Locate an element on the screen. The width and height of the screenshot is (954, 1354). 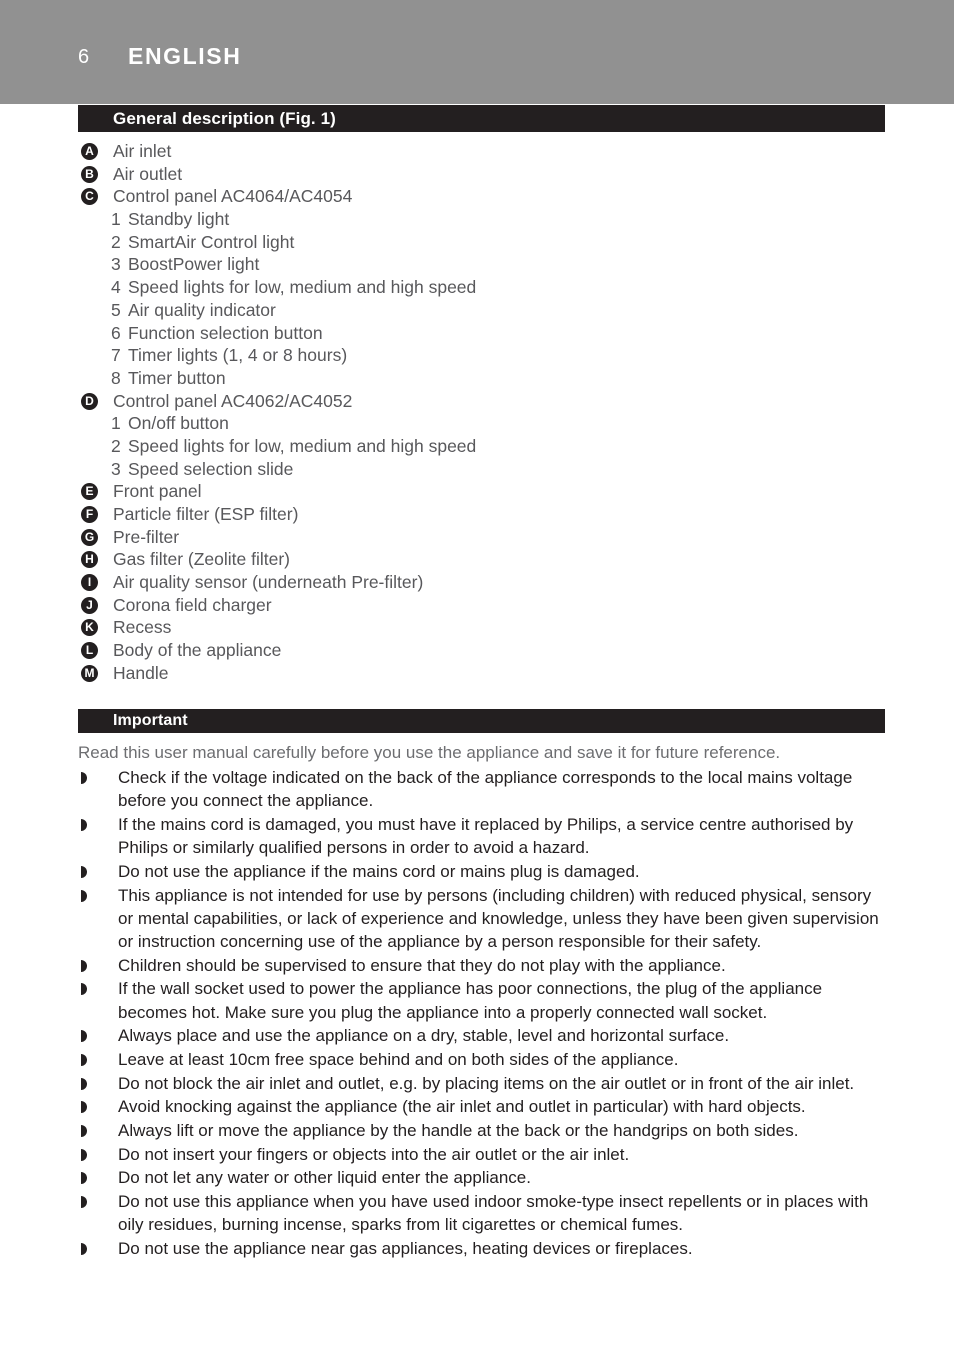
section-bar-general-description-label: General description (Fig. 1) is located at coordinates (224, 118).